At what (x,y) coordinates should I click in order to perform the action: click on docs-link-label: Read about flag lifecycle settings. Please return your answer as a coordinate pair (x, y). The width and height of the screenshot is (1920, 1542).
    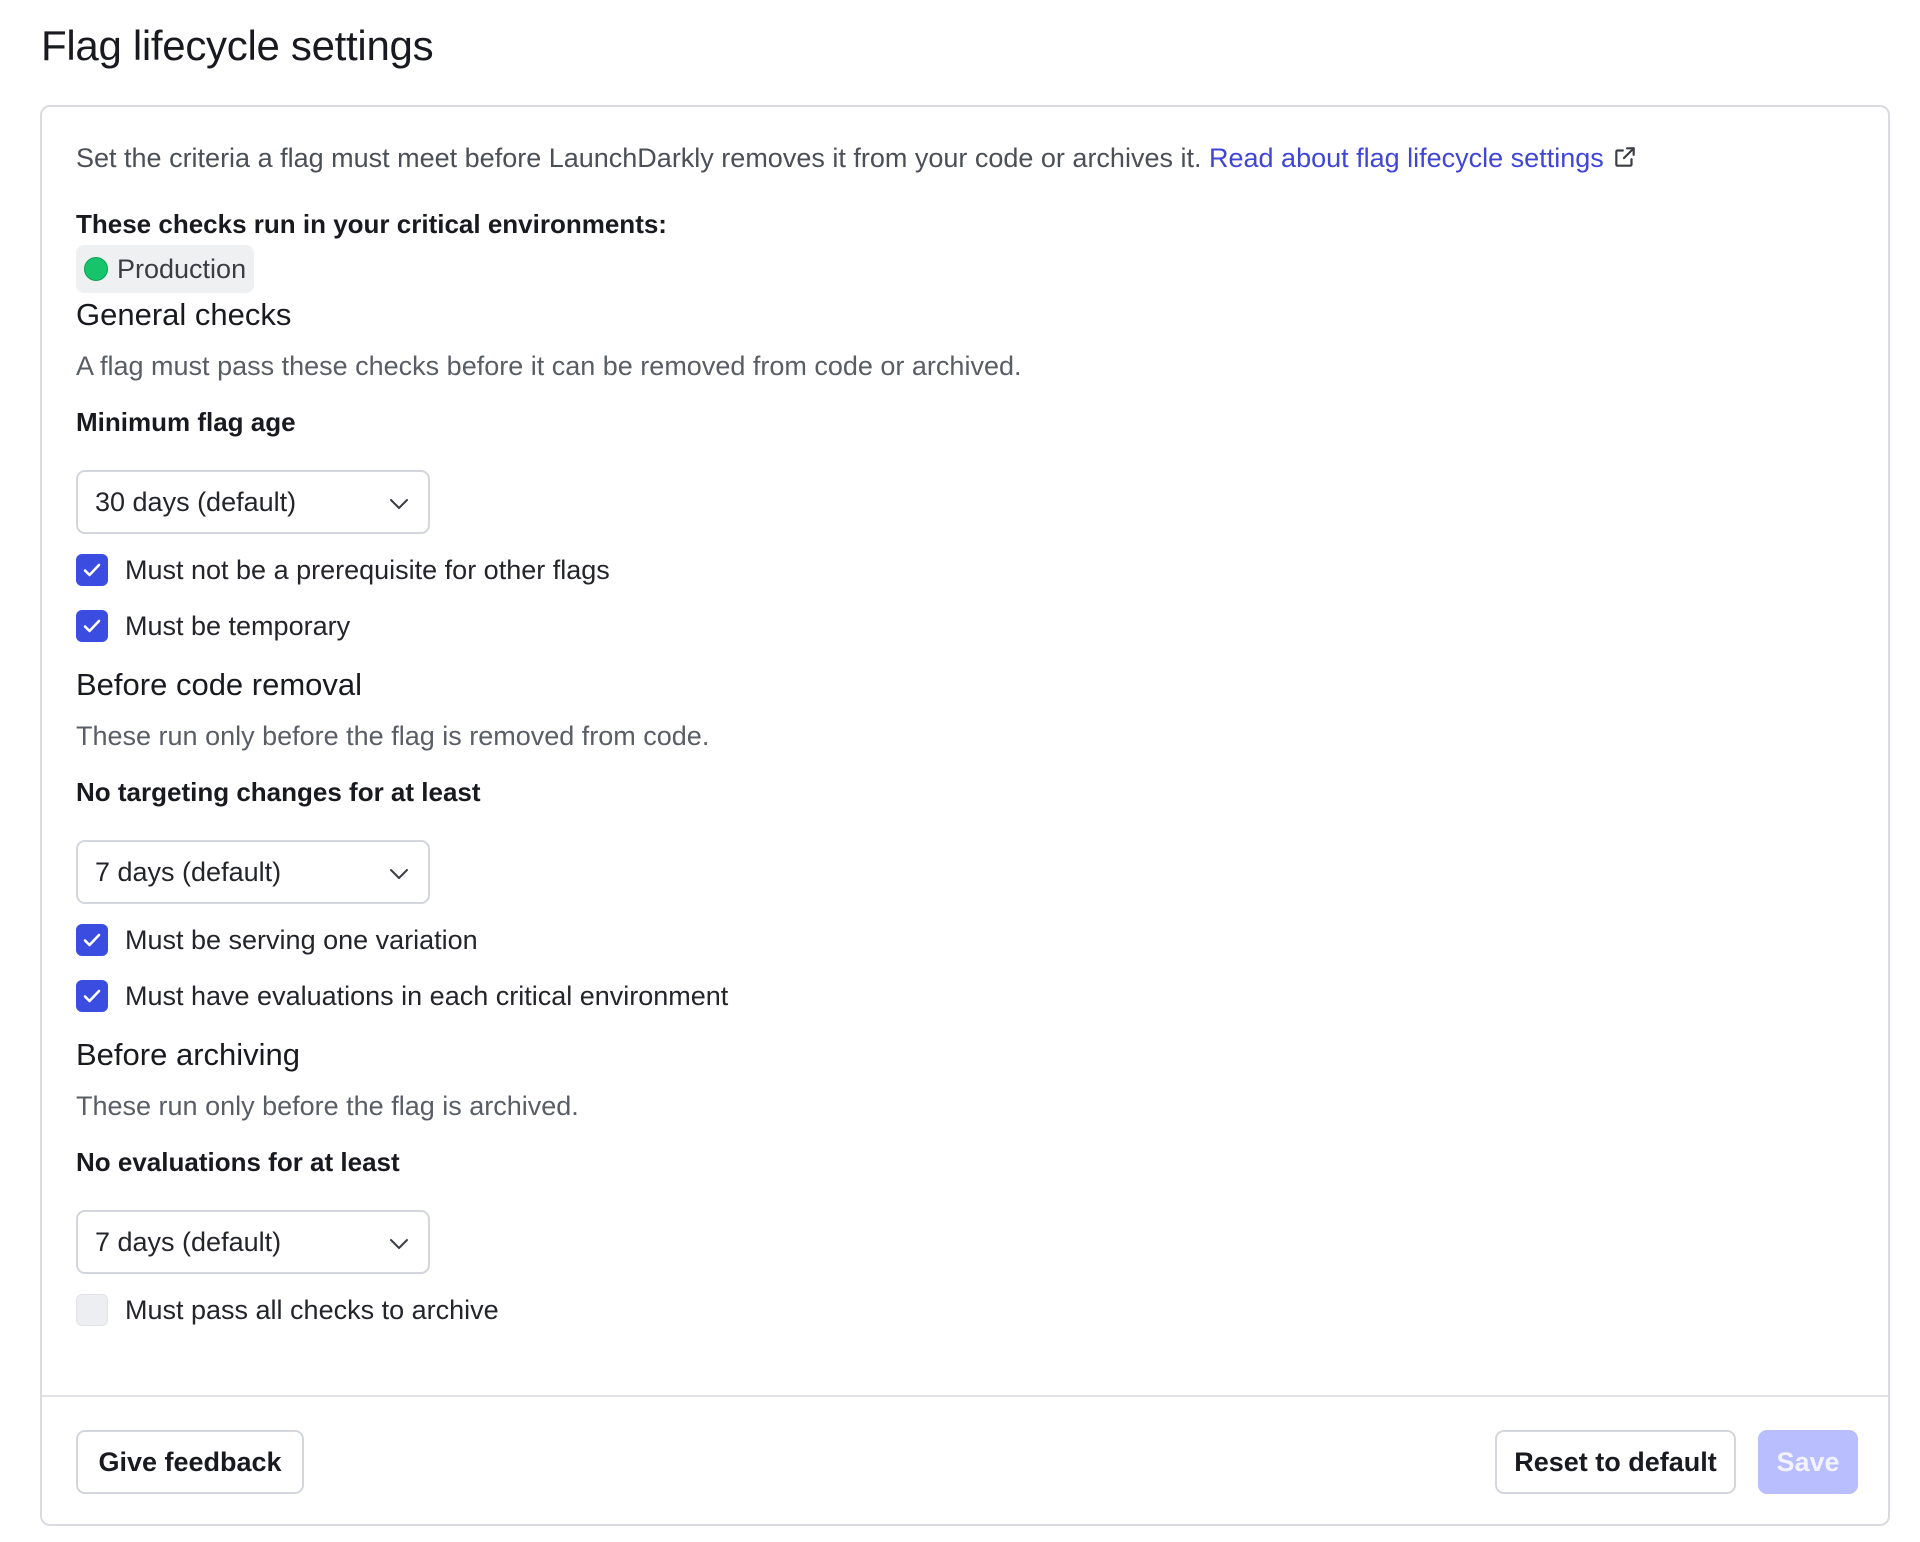
    Looking at the image, I should click on (1406, 158).